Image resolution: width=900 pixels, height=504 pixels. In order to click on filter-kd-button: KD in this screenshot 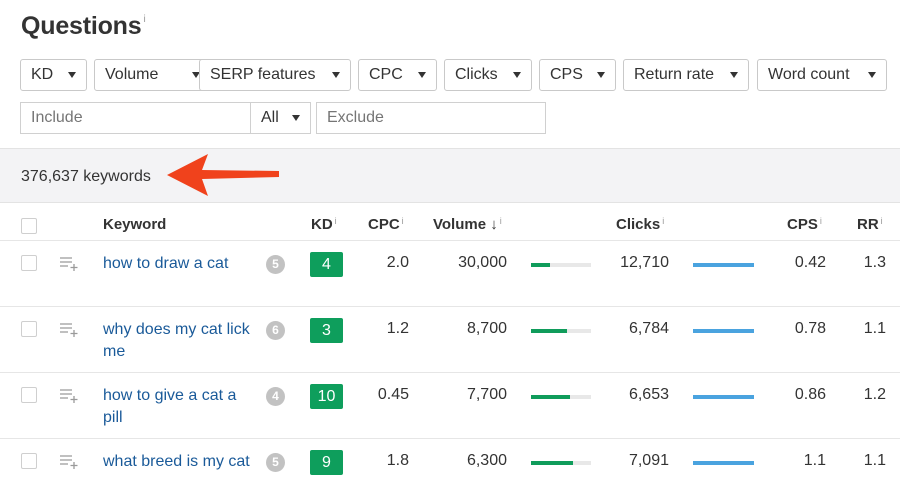, I will do `click(53, 75)`.